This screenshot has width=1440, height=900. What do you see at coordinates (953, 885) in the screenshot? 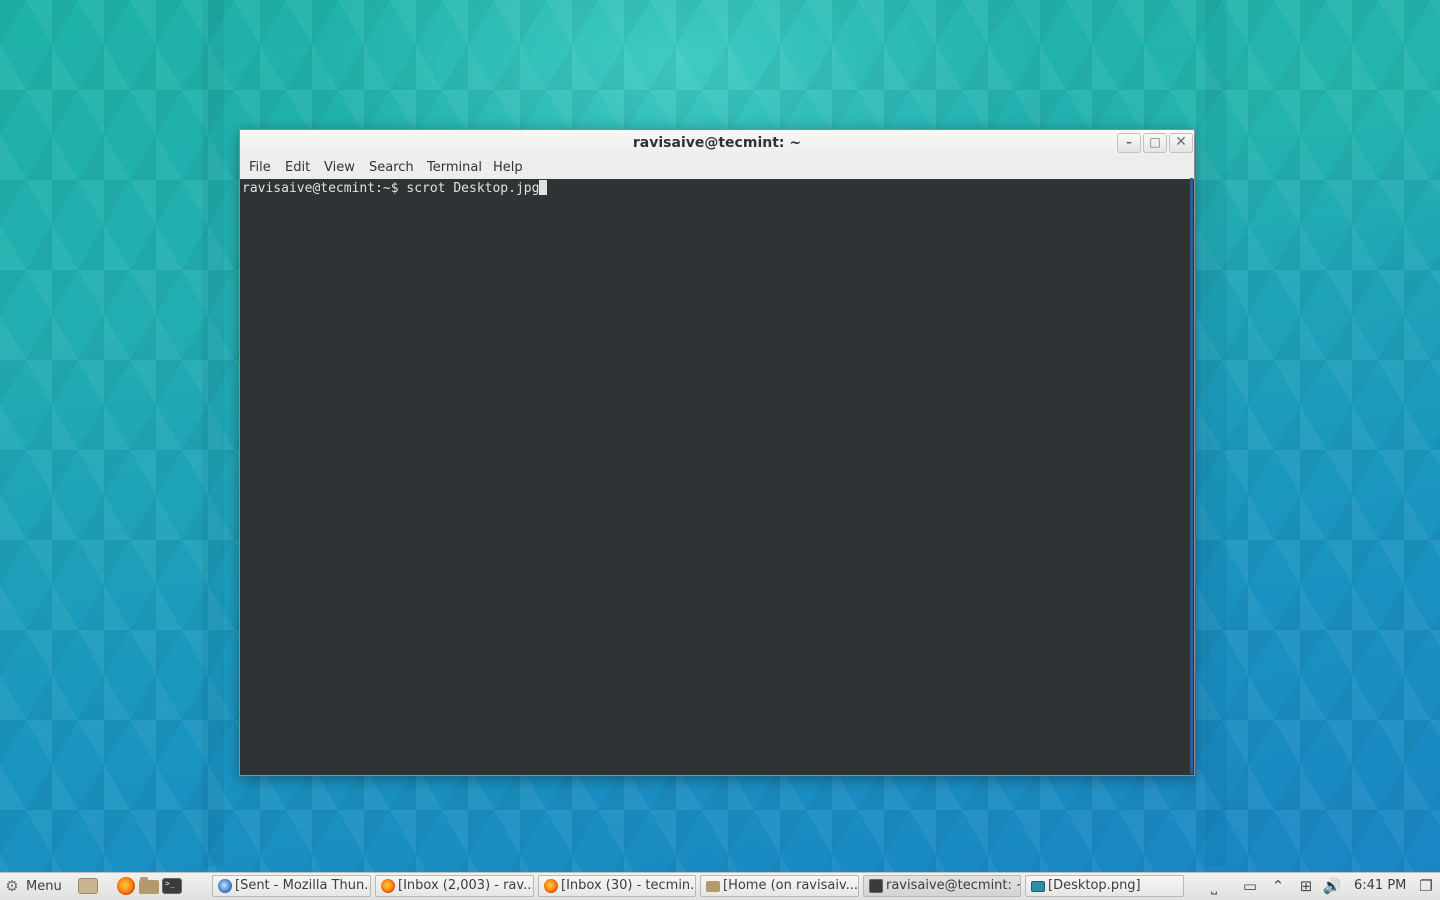
I see `task-label: ravisaive@tecmint: ~` at bounding box center [953, 885].